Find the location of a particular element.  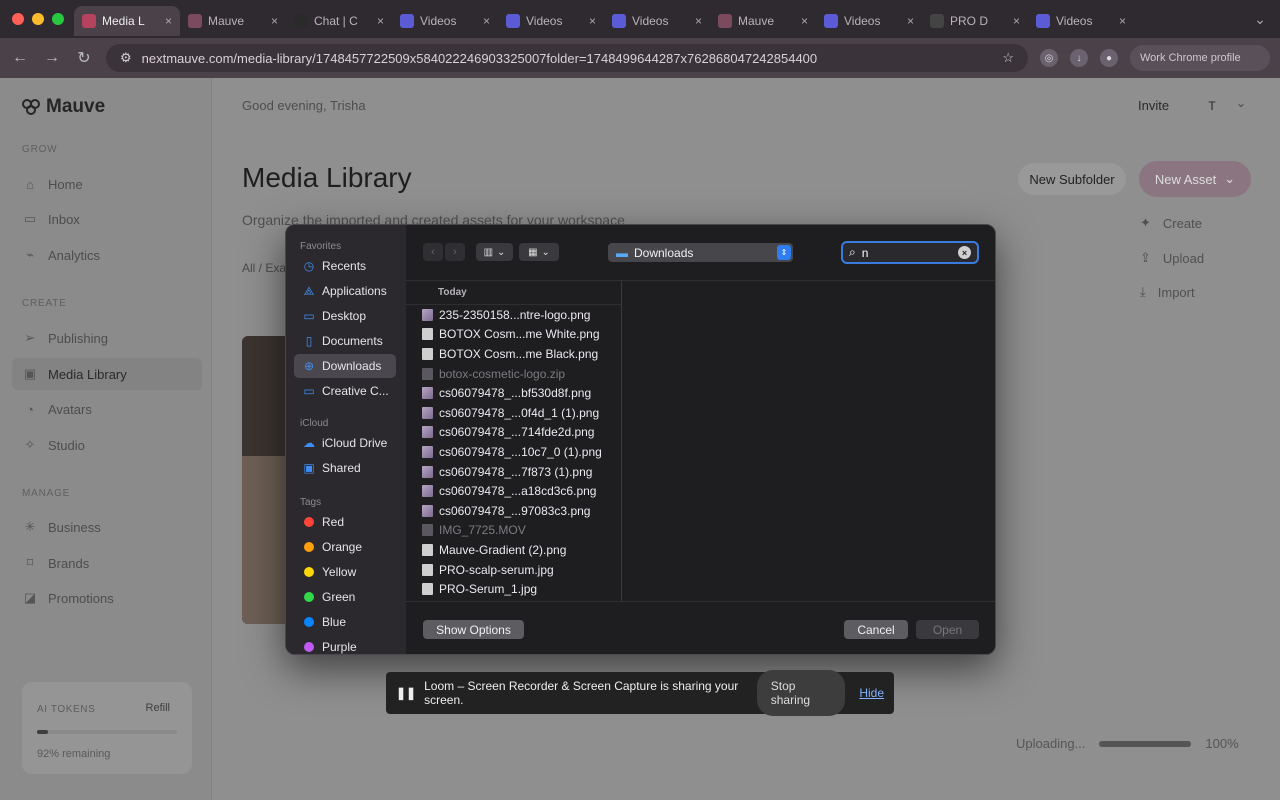

stop-sharing-button: Stop sharing is located at coordinates (801, 693).